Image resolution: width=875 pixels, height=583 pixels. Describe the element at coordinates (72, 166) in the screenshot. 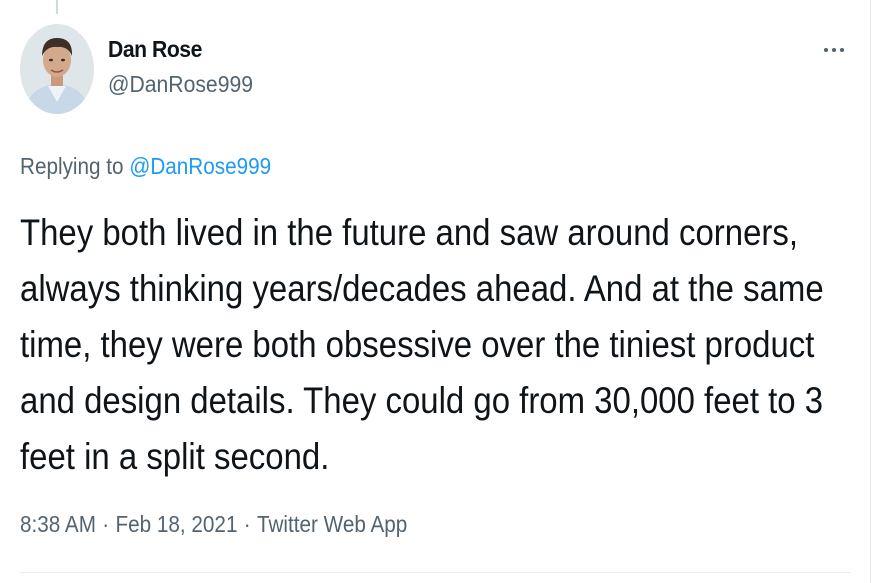

I see `replying-to-label: Replying to` at that location.